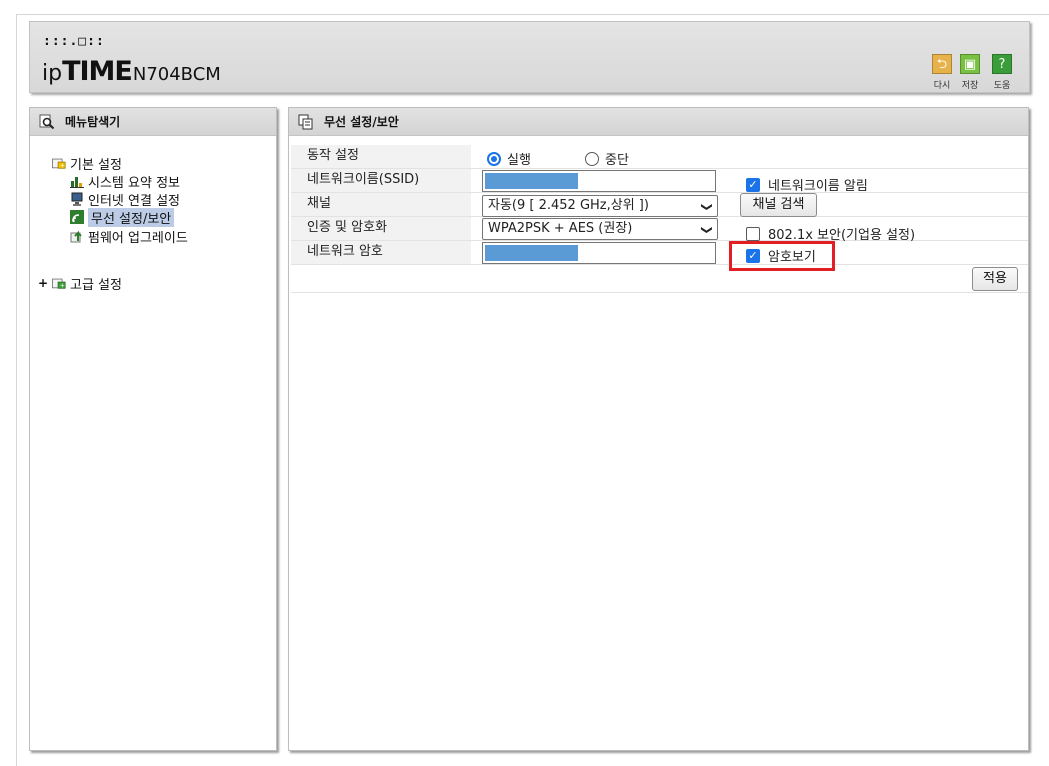 Image resolution: width=1049 pixels, height=766 pixels. Describe the element at coordinates (659, 157) in the screenshot. I see `operation-row: 동작 설정 실행 중단` at that location.